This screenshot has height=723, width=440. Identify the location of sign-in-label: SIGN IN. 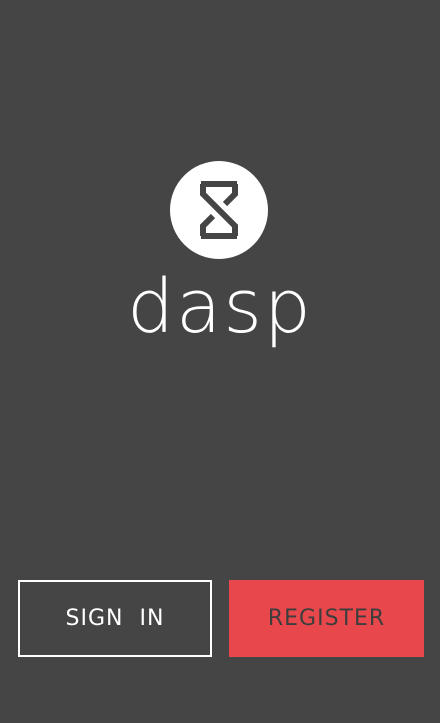
(115, 618).